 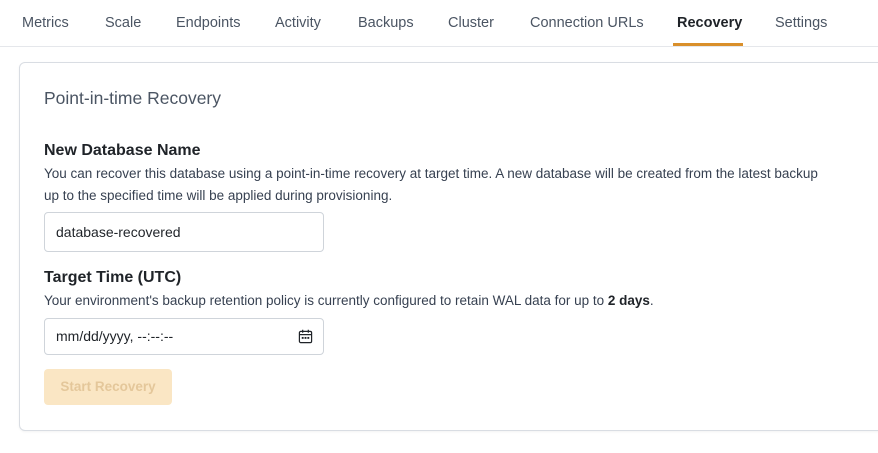 I want to click on tab-scale: Scale, so click(x=123, y=23).